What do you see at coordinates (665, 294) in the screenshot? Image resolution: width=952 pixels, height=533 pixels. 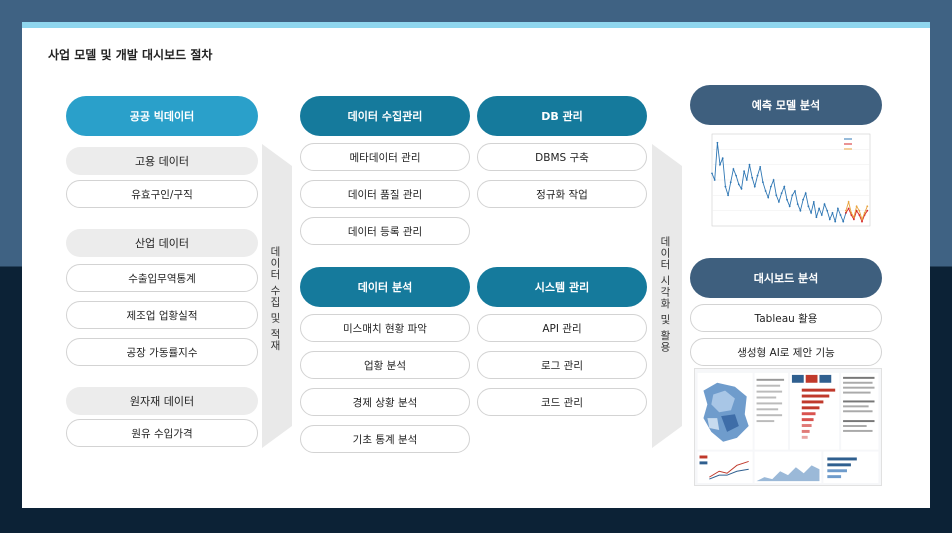 I see `visualize-arrow-label: 데이터 시각화 및 활용` at bounding box center [665, 294].